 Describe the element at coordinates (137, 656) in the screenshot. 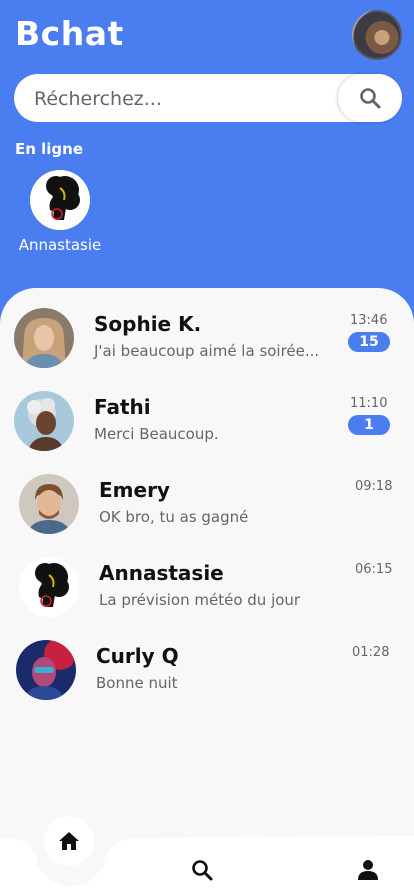

I see `chat-name: Curly Q` at that location.